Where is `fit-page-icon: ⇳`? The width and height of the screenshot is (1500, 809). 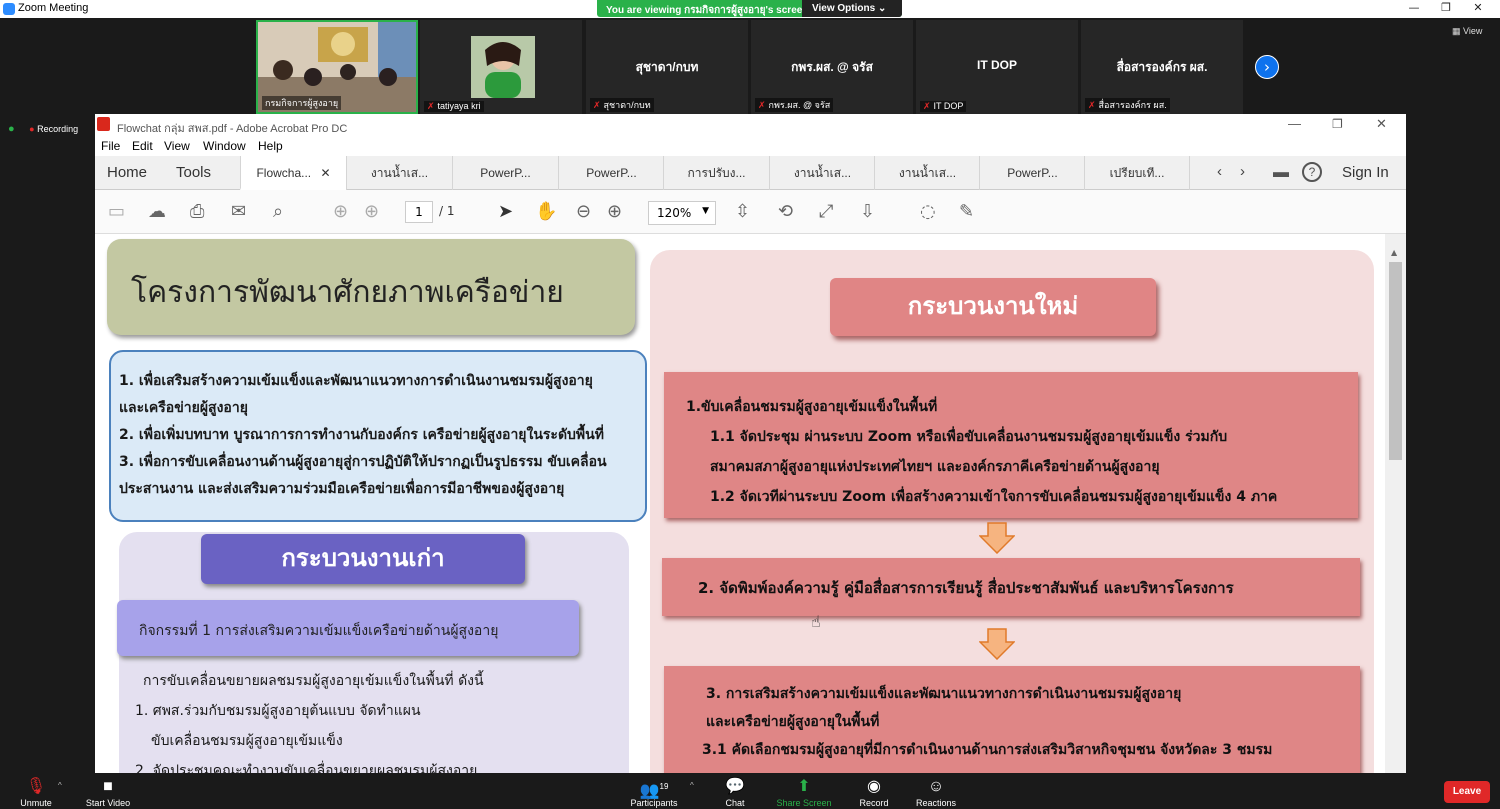
fit-page-icon: ⇳ is located at coordinates (742, 211).